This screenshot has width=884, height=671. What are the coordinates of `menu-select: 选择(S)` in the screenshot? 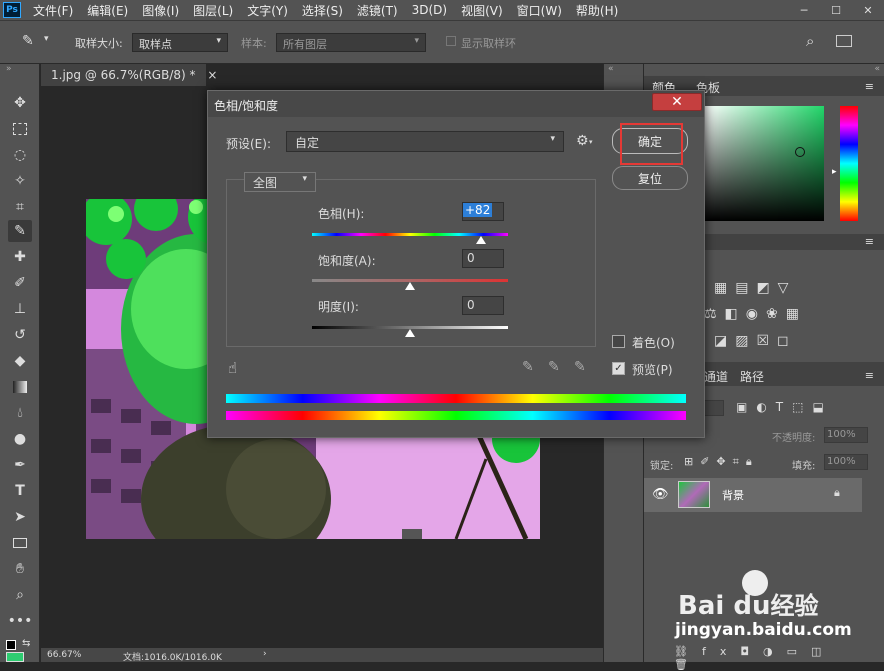 It's located at (322, 10).